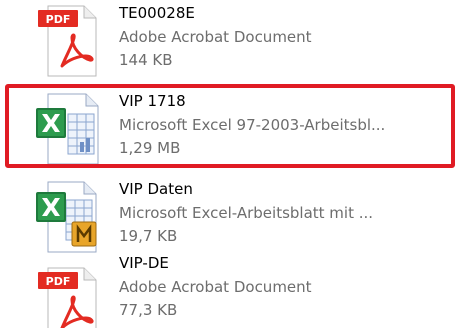 This screenshot has height=335, width=461. I want to click on file-name: VIP-DE, so click(144, 263).